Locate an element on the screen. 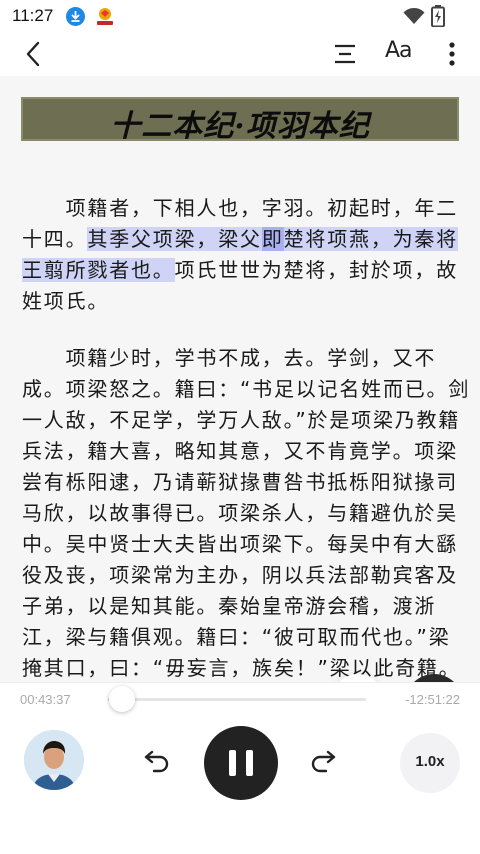  rewind-icon is located at coordinates (155, 763).